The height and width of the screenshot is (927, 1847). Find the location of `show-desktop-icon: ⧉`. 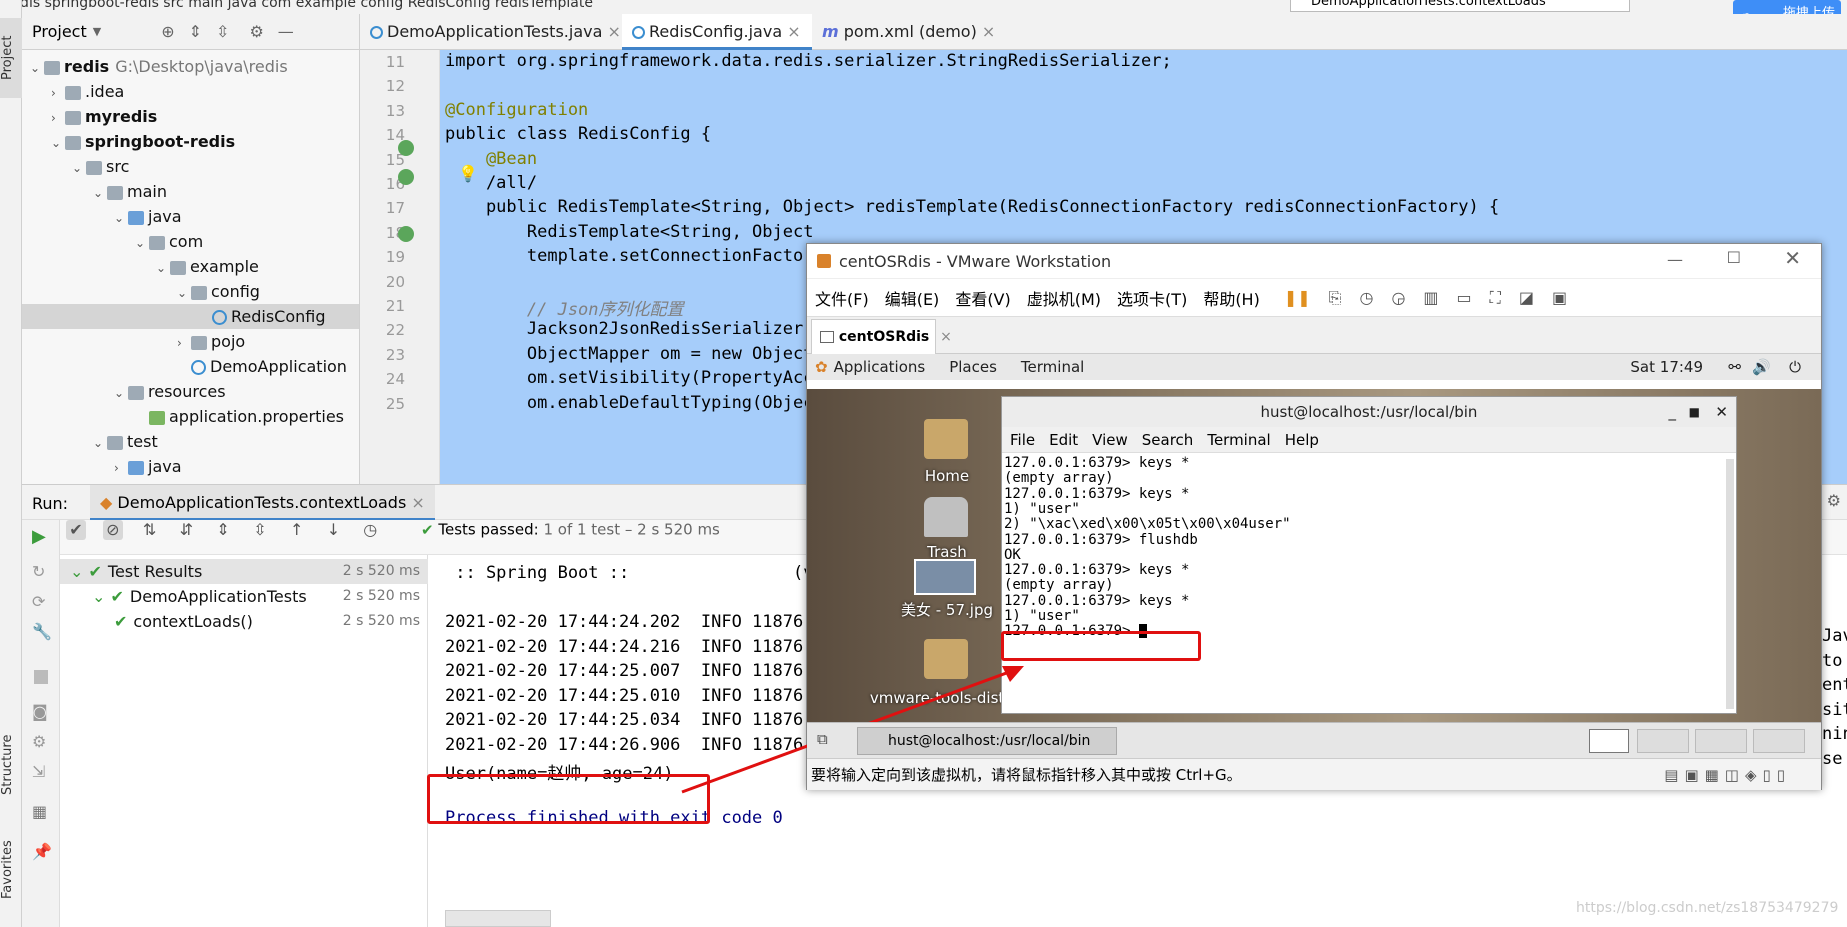

show-desktop-icon: ⧉ is located at coordinates (822, 739).